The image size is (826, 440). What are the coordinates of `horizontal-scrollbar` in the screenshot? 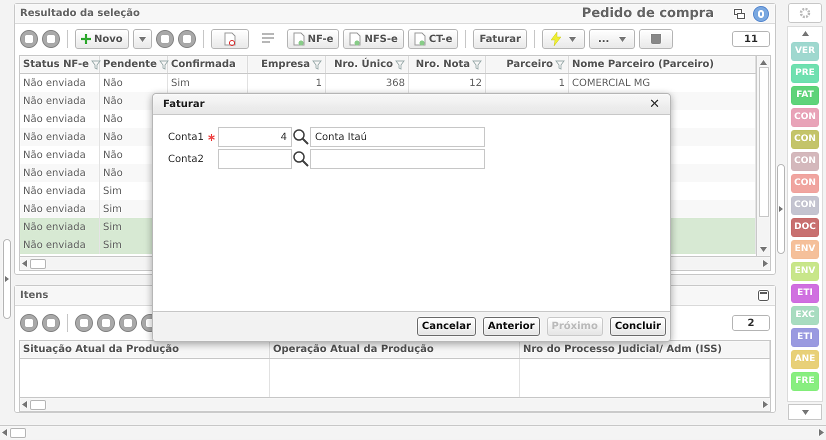 It's located at (395, 404).